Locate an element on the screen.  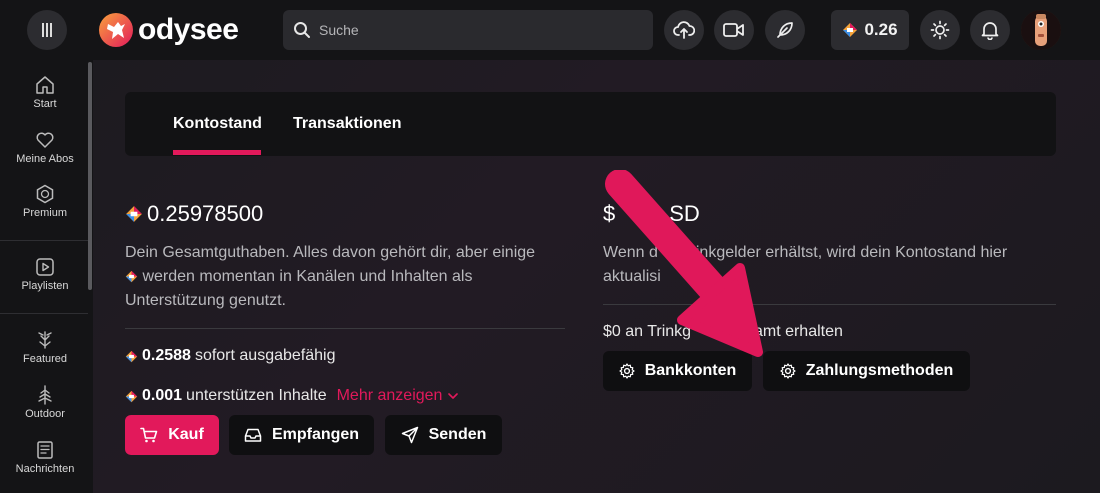
show-more-label: Mehr anzeigen is located at coordinates (389, 395).